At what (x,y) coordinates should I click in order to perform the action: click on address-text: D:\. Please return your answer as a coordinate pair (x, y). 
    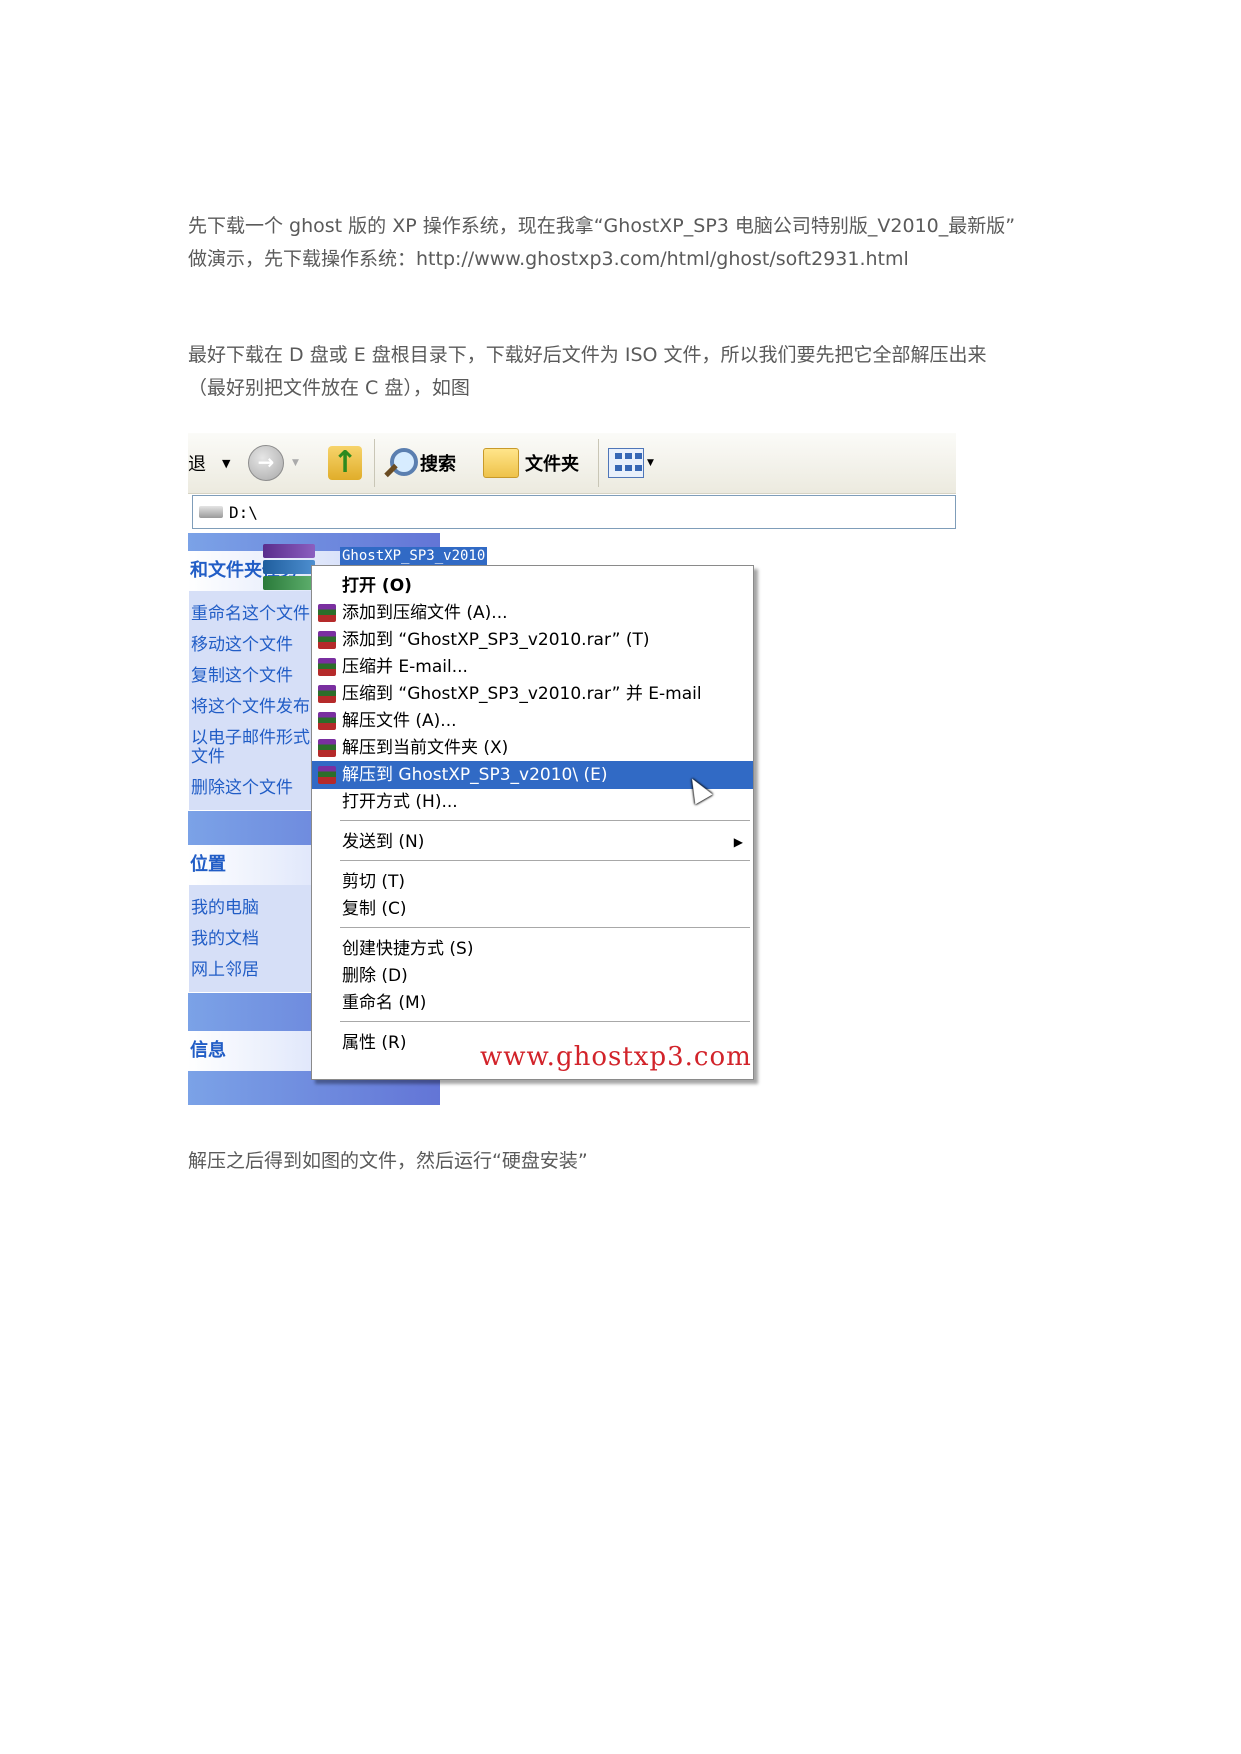
    Looking at the image, I should click on (243, 512).